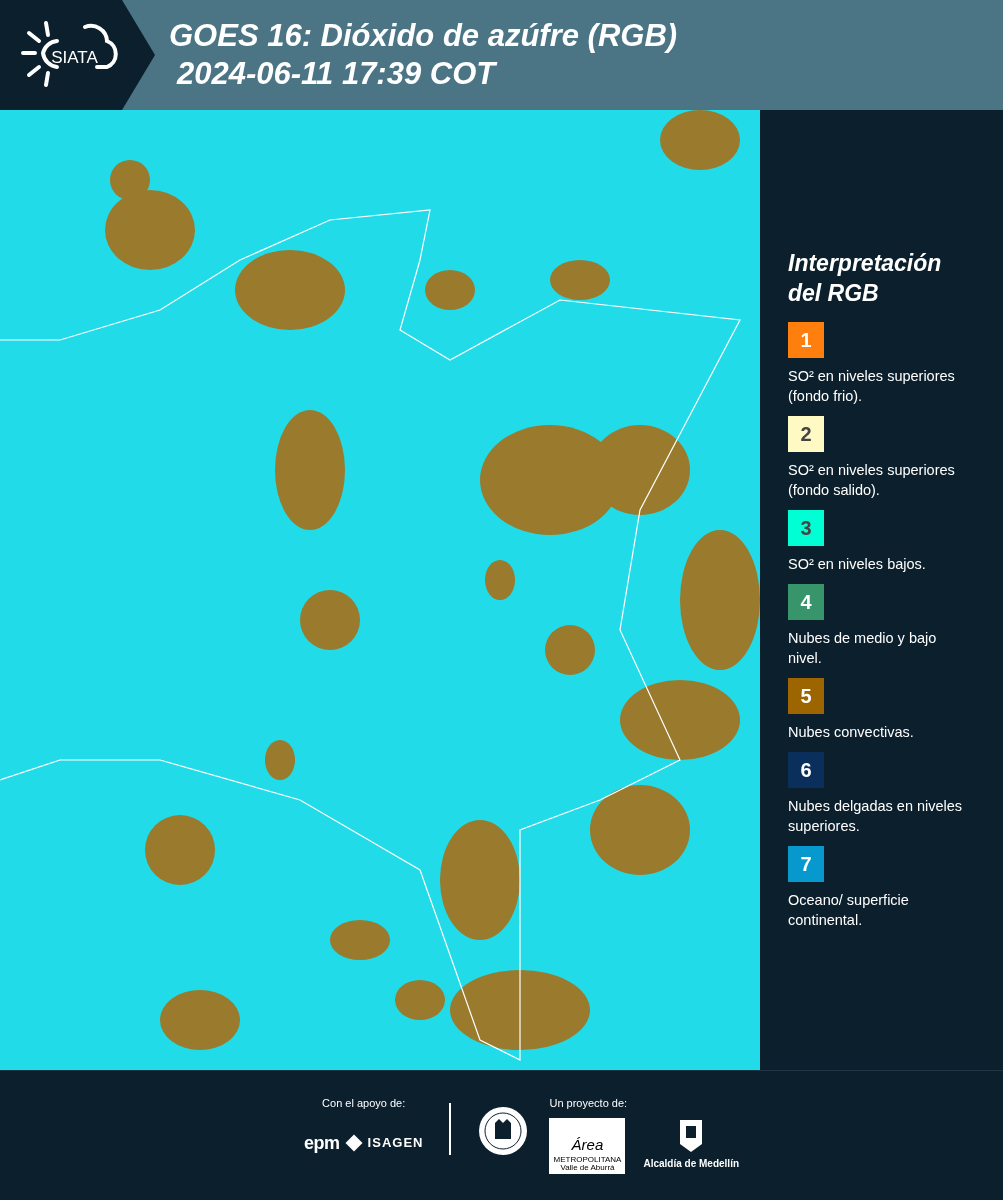 The height and width of the screenshot is (1200, 1003). Describe the element at coordinates (321, 1143) in the screenshot. I see `epm-logo: epm` at that location.